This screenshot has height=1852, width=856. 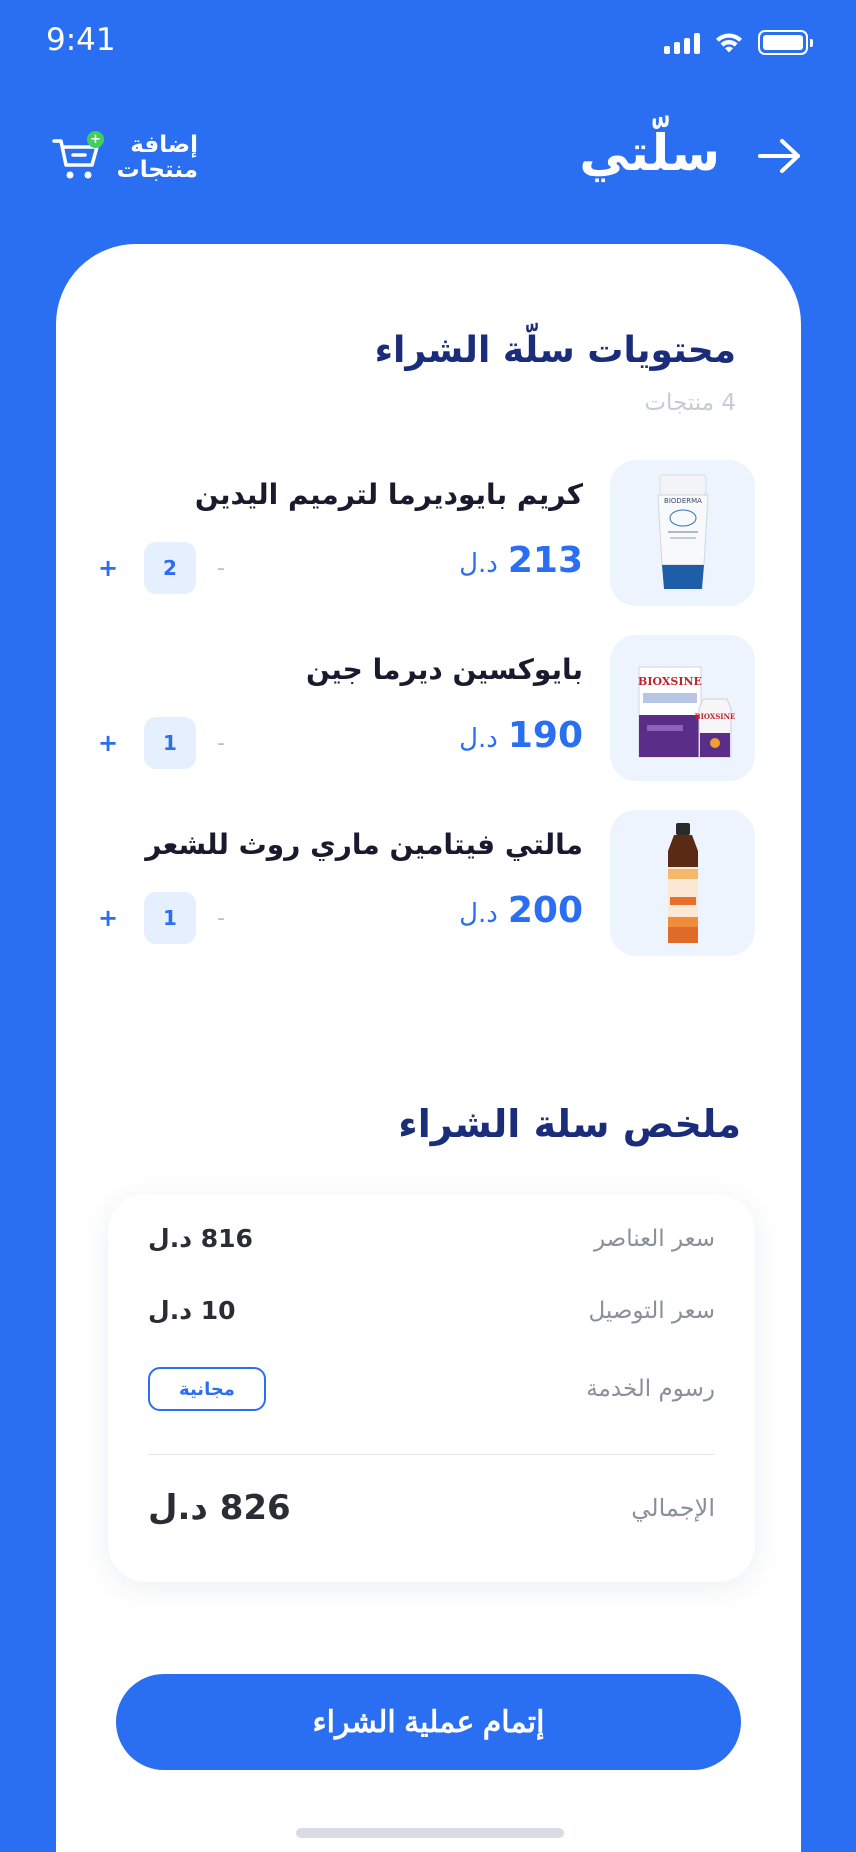 What do you see at coordinates (651, 1310) in the screenshot?
I see `delivery-label: سعر التوصيل` at bounding box center [651, 1310].